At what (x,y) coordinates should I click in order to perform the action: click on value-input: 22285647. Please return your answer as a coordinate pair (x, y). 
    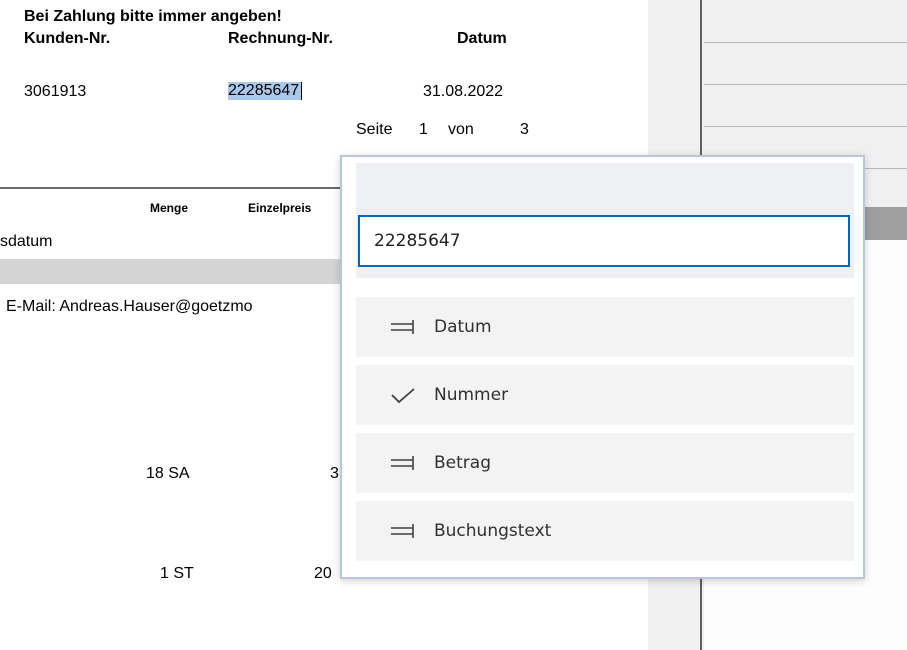
    Looking at the image, I should click on (604, 241).